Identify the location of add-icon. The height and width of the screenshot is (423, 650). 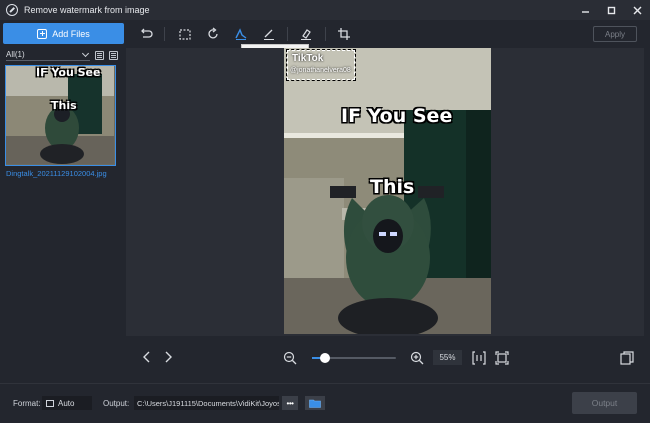
(42, 33).